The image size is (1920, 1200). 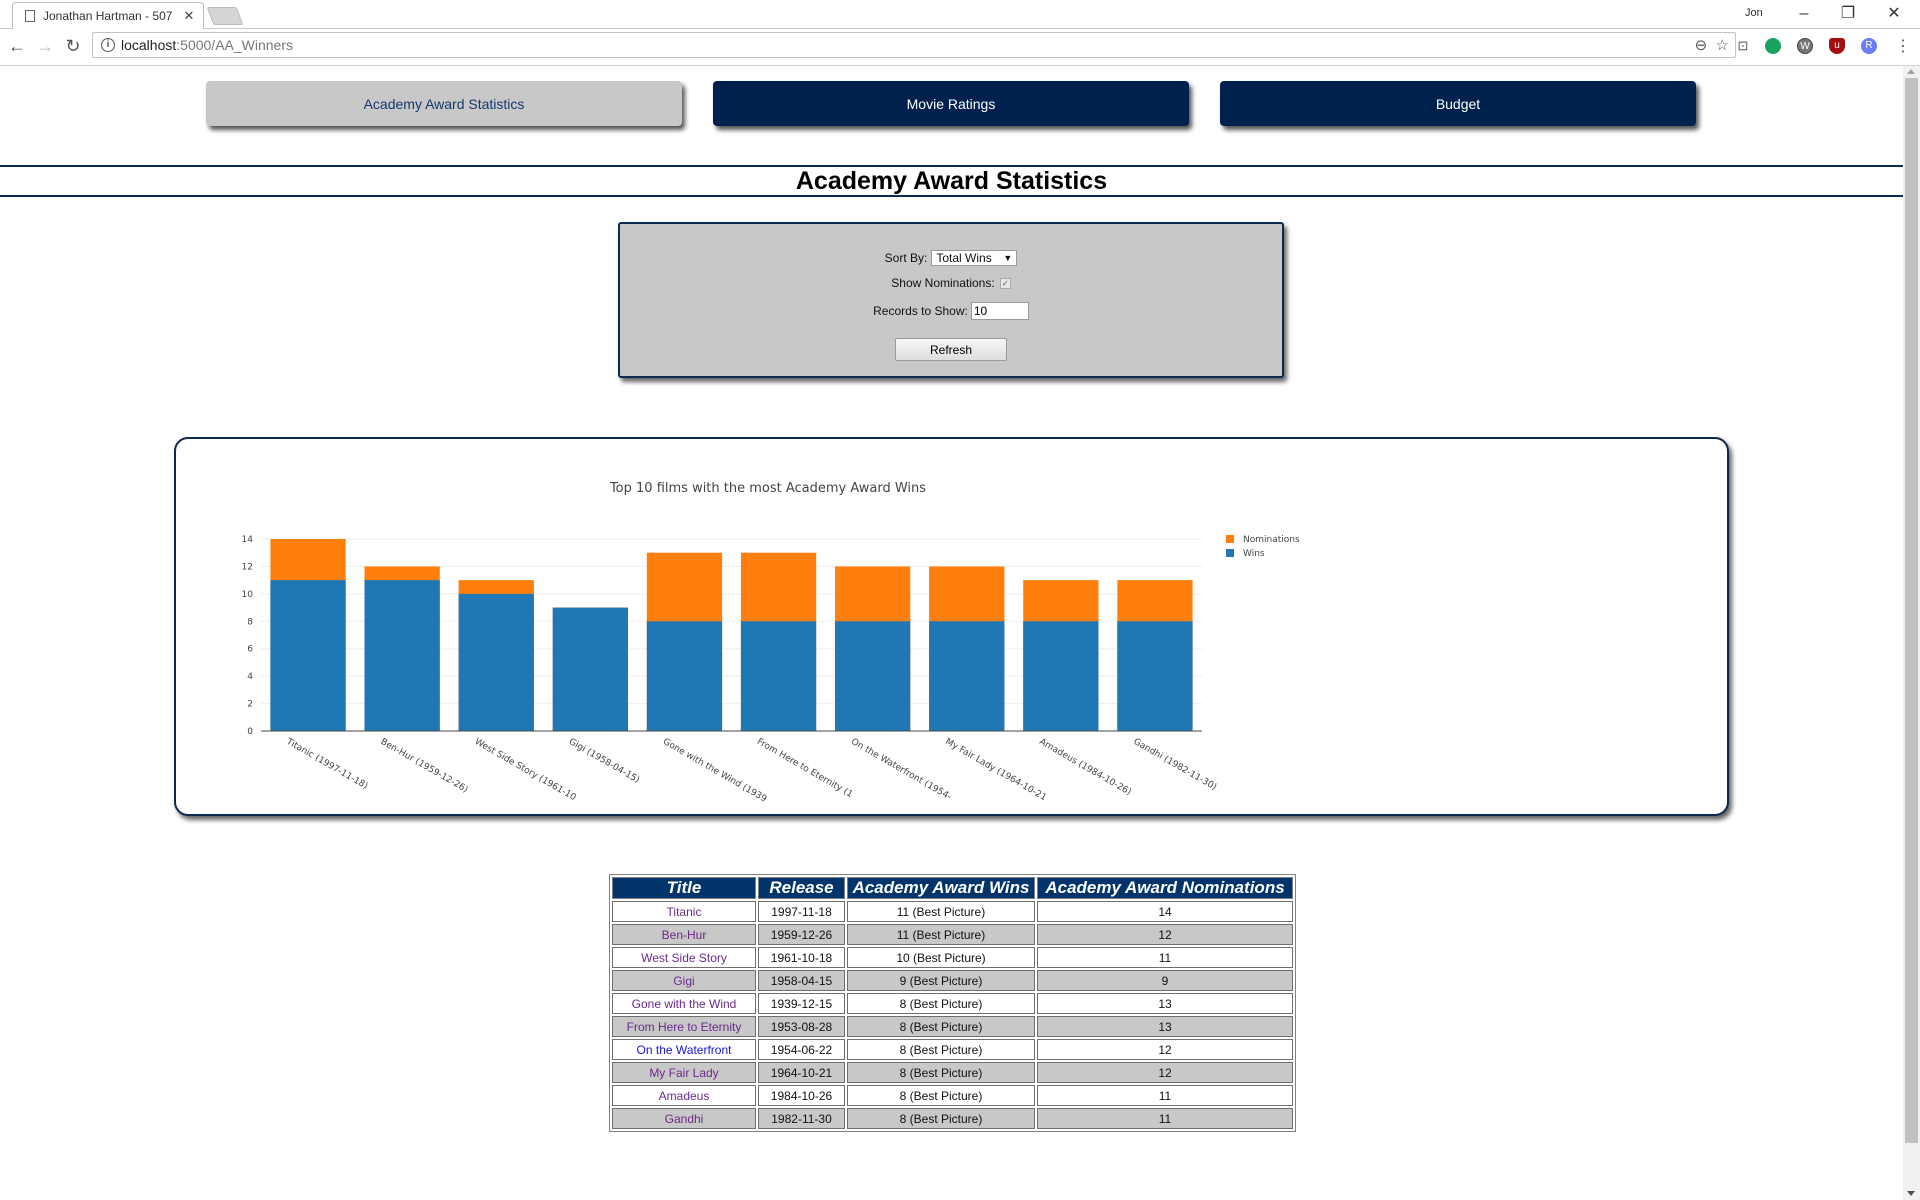 What do you see at coordinates (801, 957) in the screenshot?
I see `cell-release: 1961-10-18` at bounding box center [801, 957].